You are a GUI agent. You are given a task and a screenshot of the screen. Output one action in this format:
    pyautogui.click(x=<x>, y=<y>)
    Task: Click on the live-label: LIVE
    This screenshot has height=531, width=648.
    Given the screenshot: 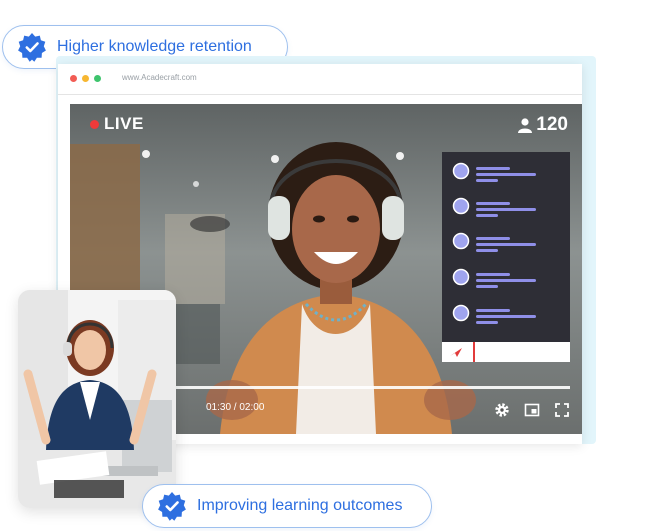 What is the action you would take?
    pyautogui.click(x=124, y=123)
    